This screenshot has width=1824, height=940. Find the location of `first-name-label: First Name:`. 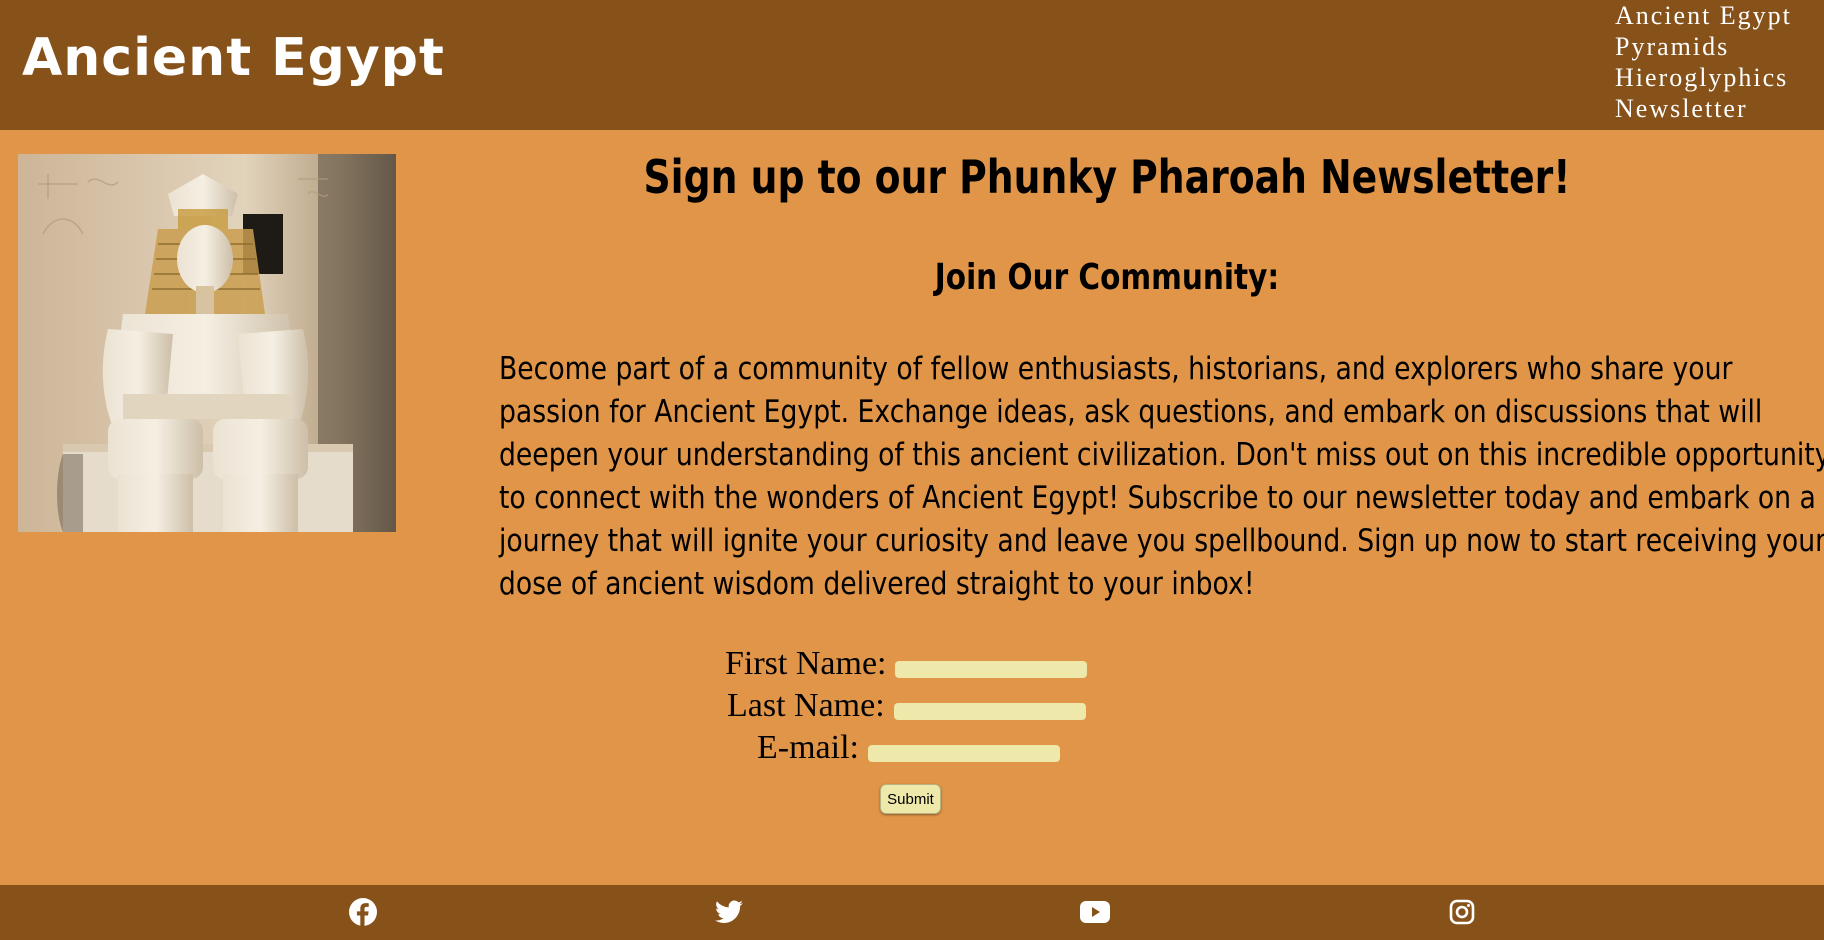

first-name-label: First Name: is located at coordinates (806, 663).